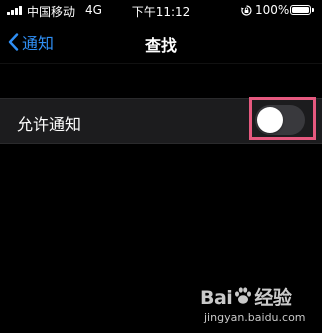 This screenshot has height=333, width=322. I want to click on status-bar: 中国移动 4G 下午11:12 100%, so click(161, 11).